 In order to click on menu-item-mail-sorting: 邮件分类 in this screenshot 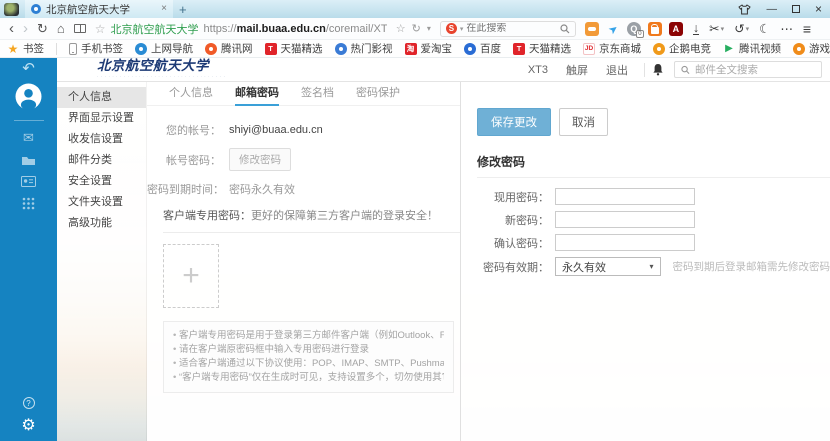, I will do `click(101, 160)`.